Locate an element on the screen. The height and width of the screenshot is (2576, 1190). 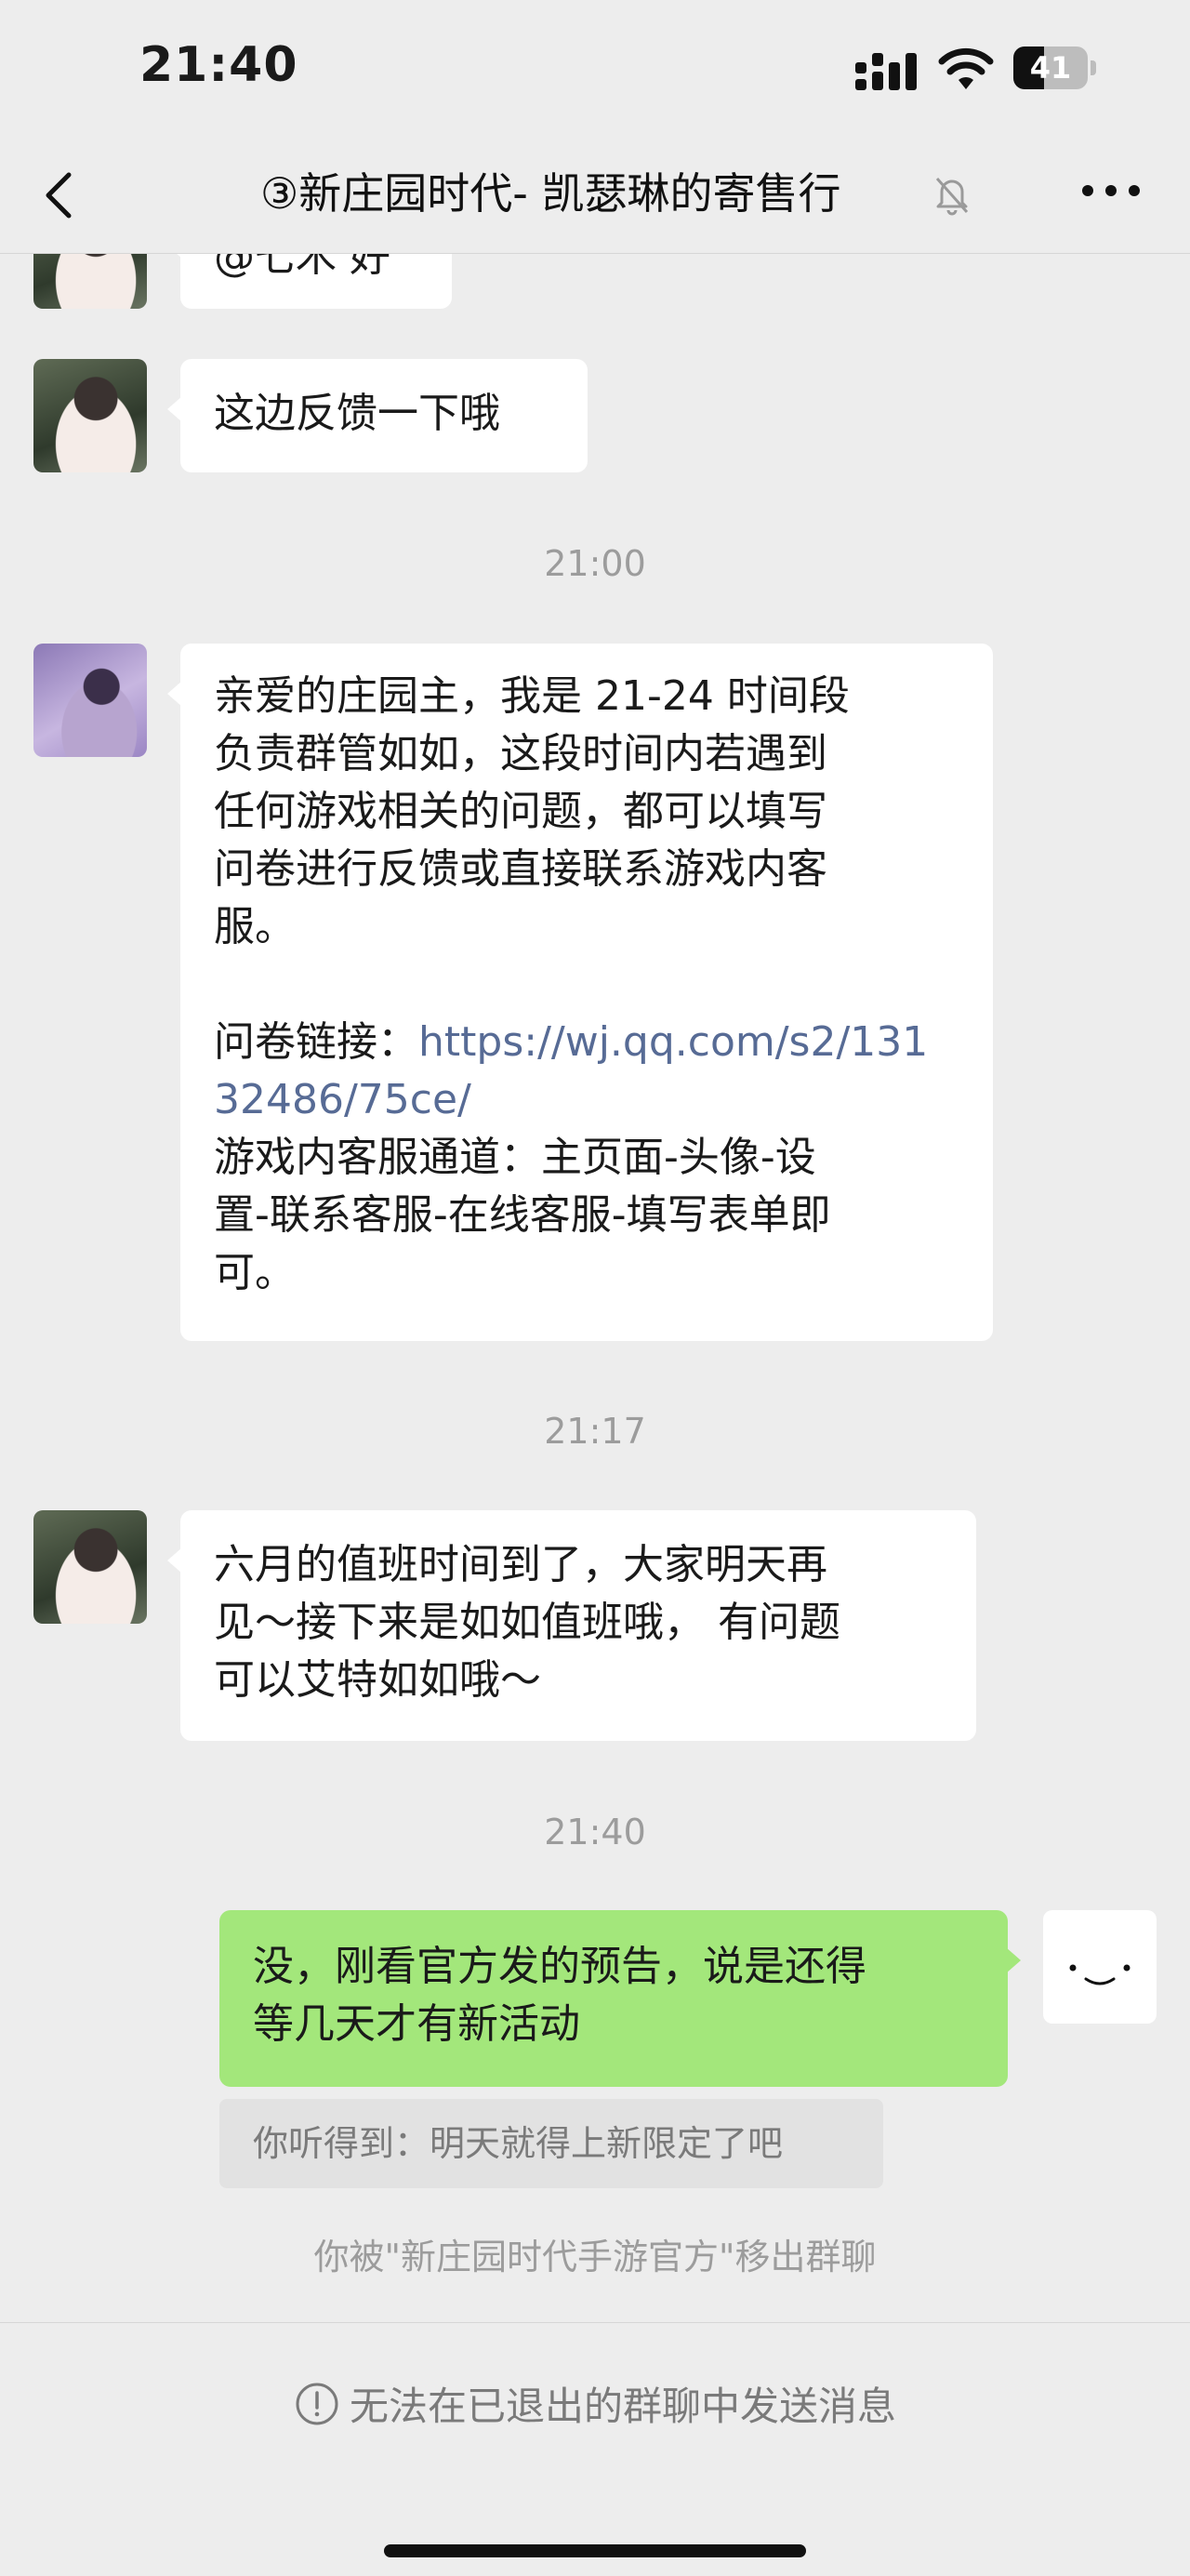
quoted-message: 你听得到：明天就得上新限定了吧 is located at coordinates (551, 2143).